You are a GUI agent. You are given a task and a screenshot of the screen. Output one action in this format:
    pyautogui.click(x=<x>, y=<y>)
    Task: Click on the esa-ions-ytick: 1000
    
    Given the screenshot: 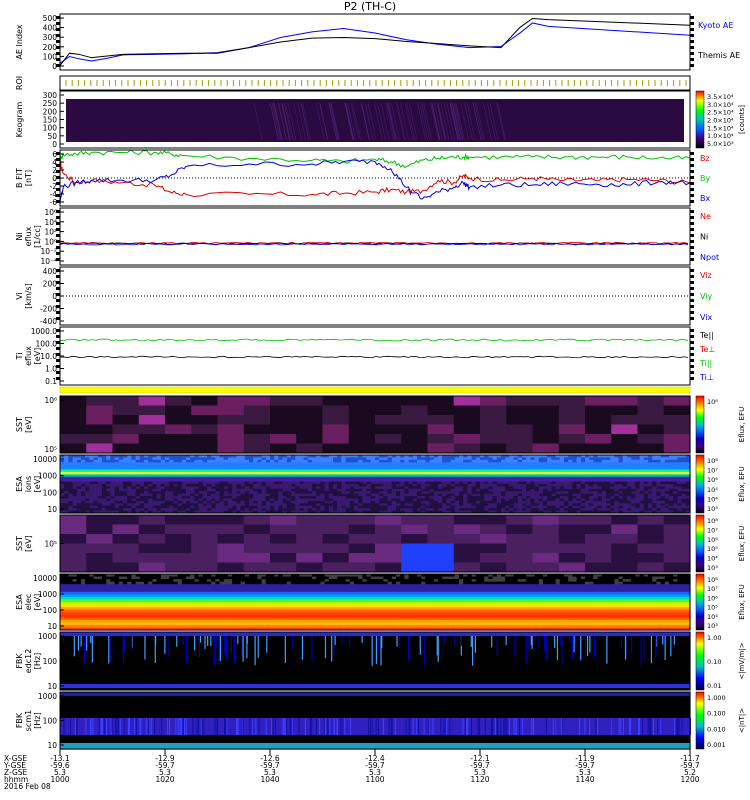 What is the action you would take?
    pyautogui.click(x=47, y=476)
    